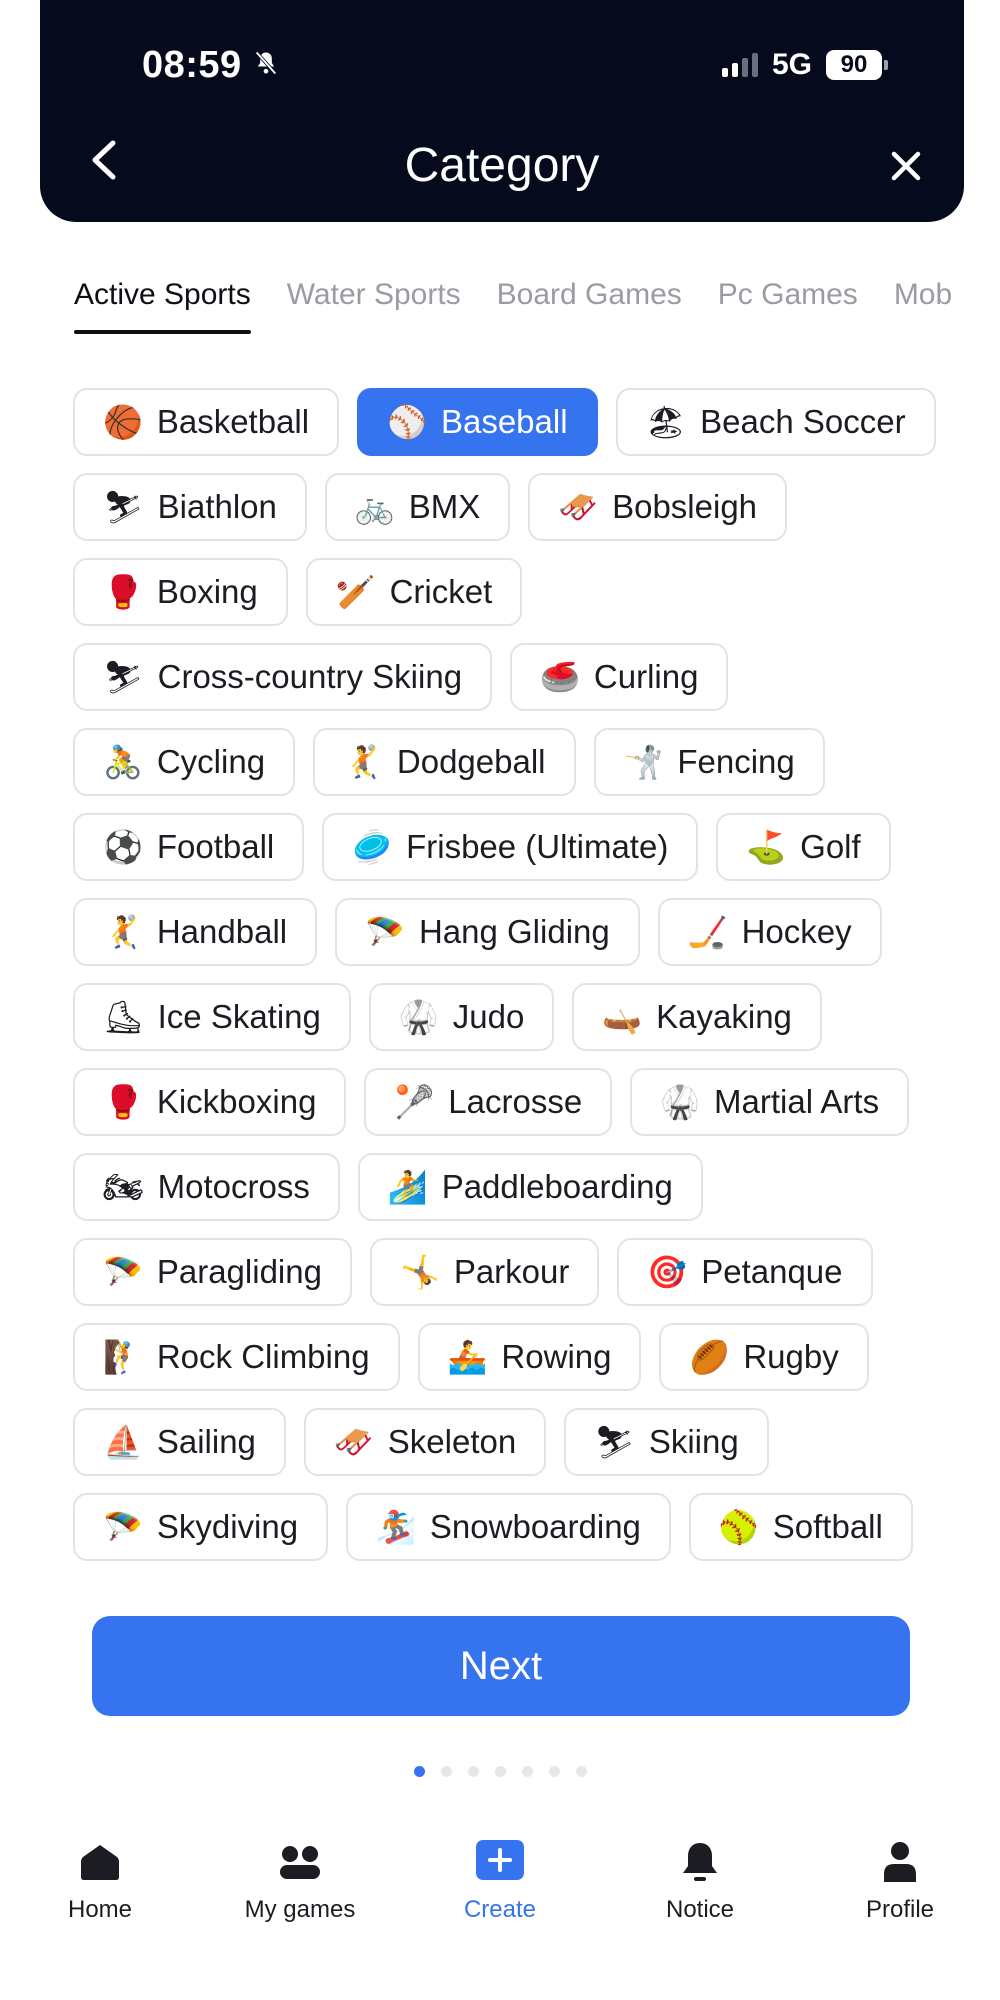  What do you see at coordinates (100, 1862) in the screenshot?
I see `home-icon` at bounding box center [100, 1862].